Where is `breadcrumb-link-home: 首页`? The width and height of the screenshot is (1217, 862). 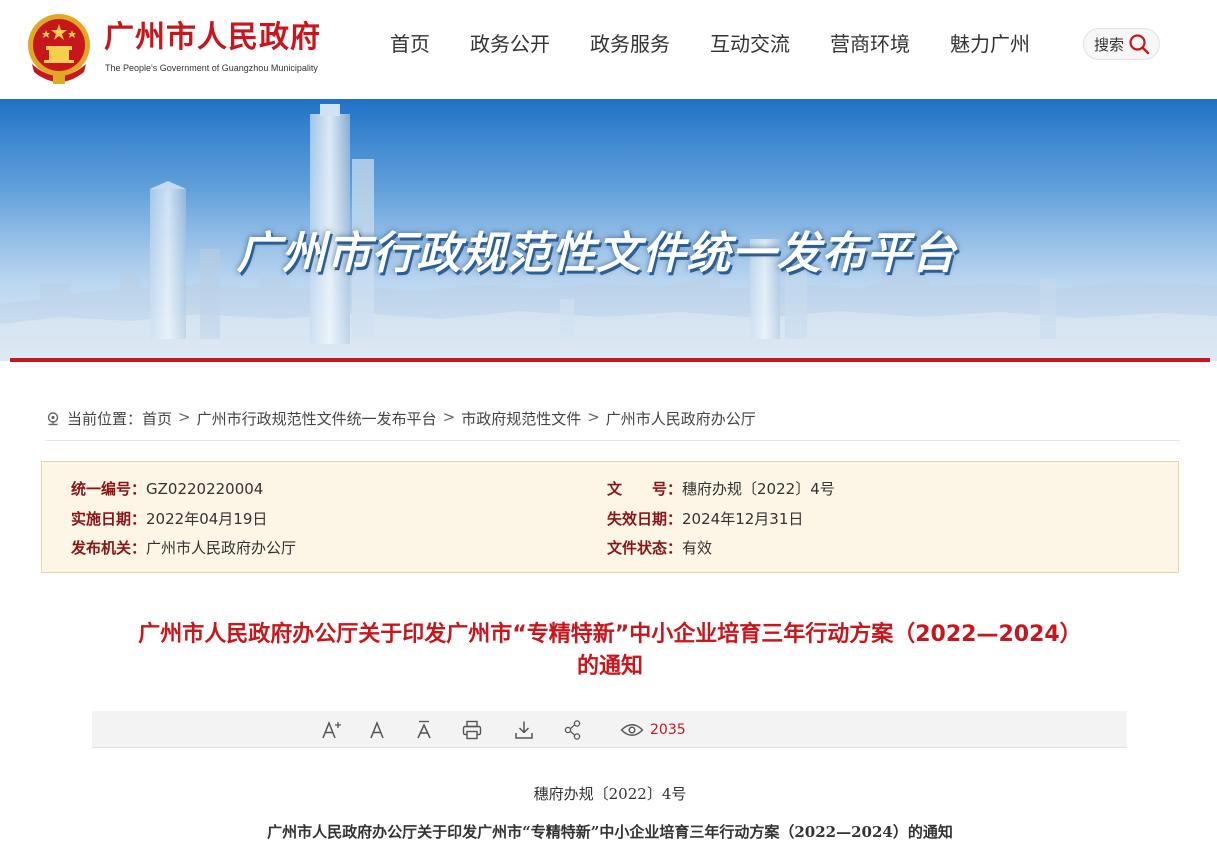
breadcrumb-link-home: 首页 is located at coordinates (157, 418).